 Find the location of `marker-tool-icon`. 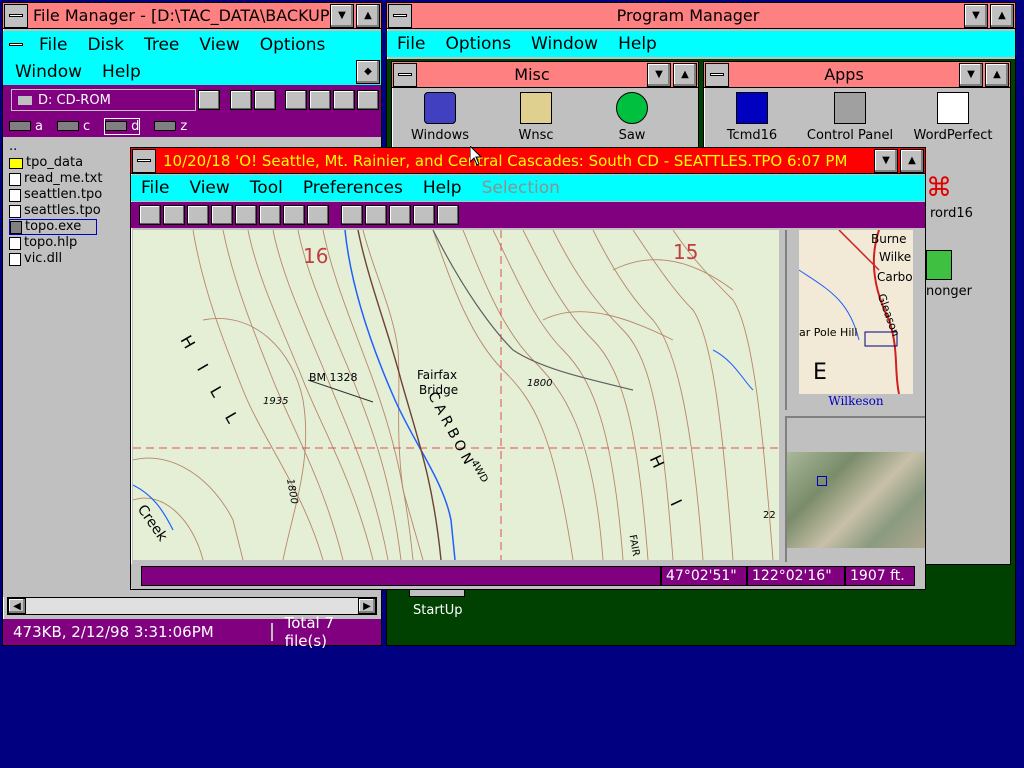

marker-tool-icon is located at coordinates (246, 215).